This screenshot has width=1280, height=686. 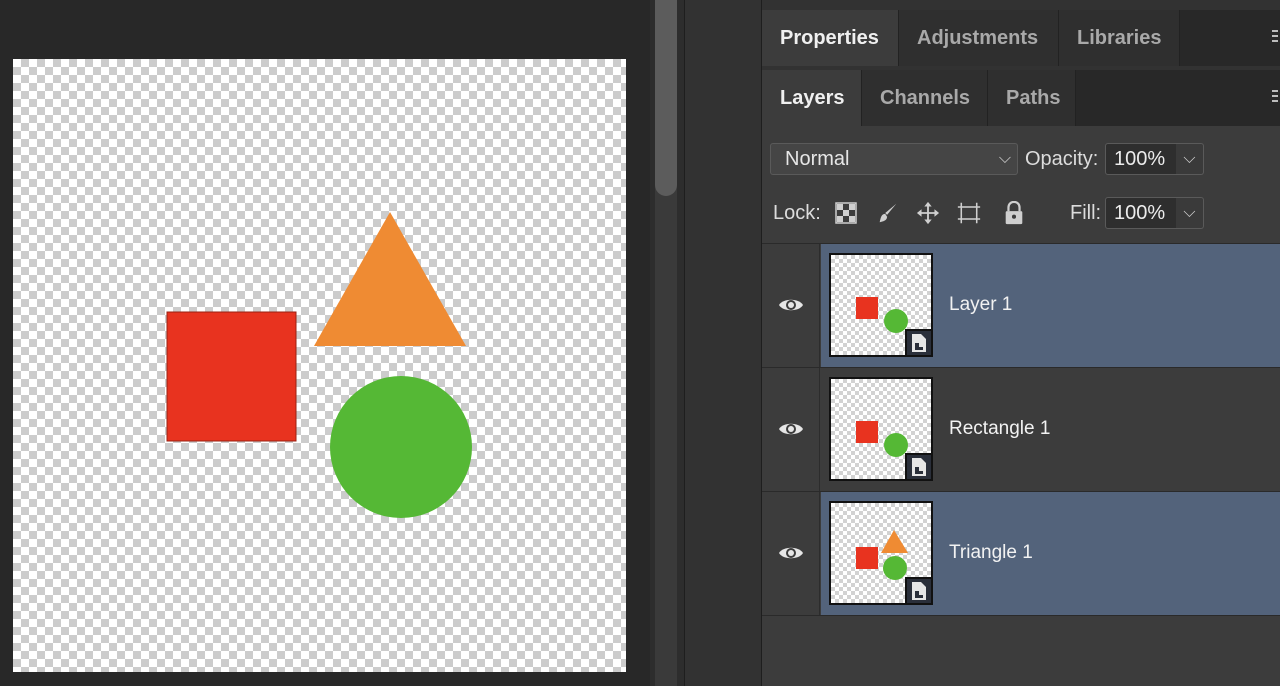 I want to click on thumb-triangle-shape, so click(x=894, y=541).